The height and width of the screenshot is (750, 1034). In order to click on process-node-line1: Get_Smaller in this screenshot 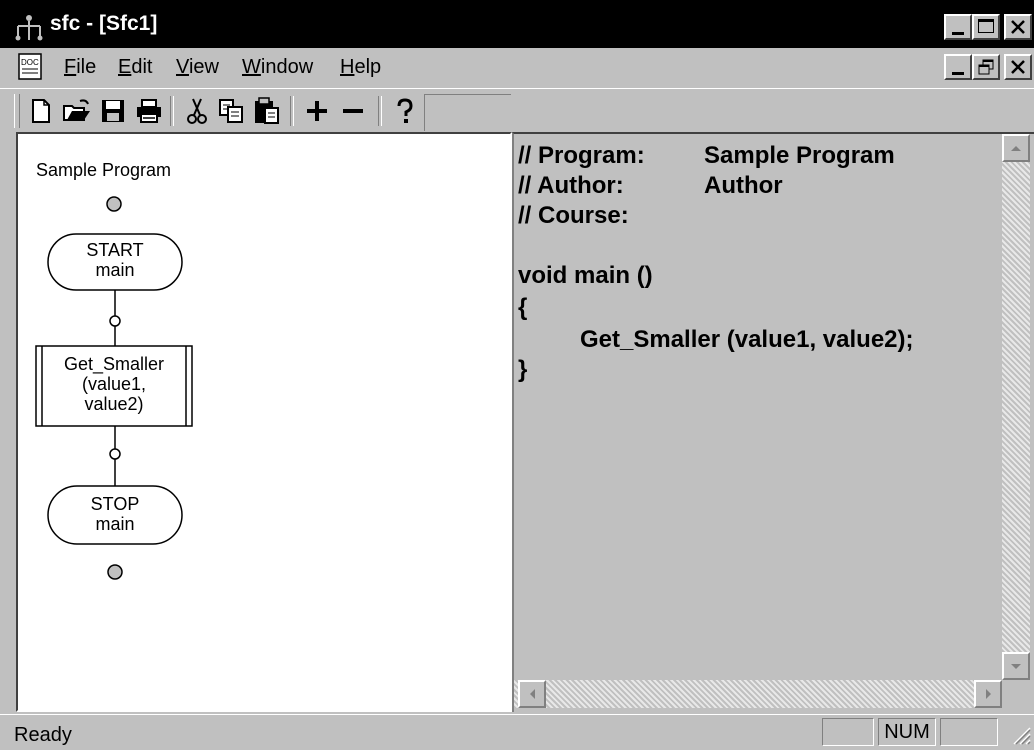, I will do `click(114, 364)`.